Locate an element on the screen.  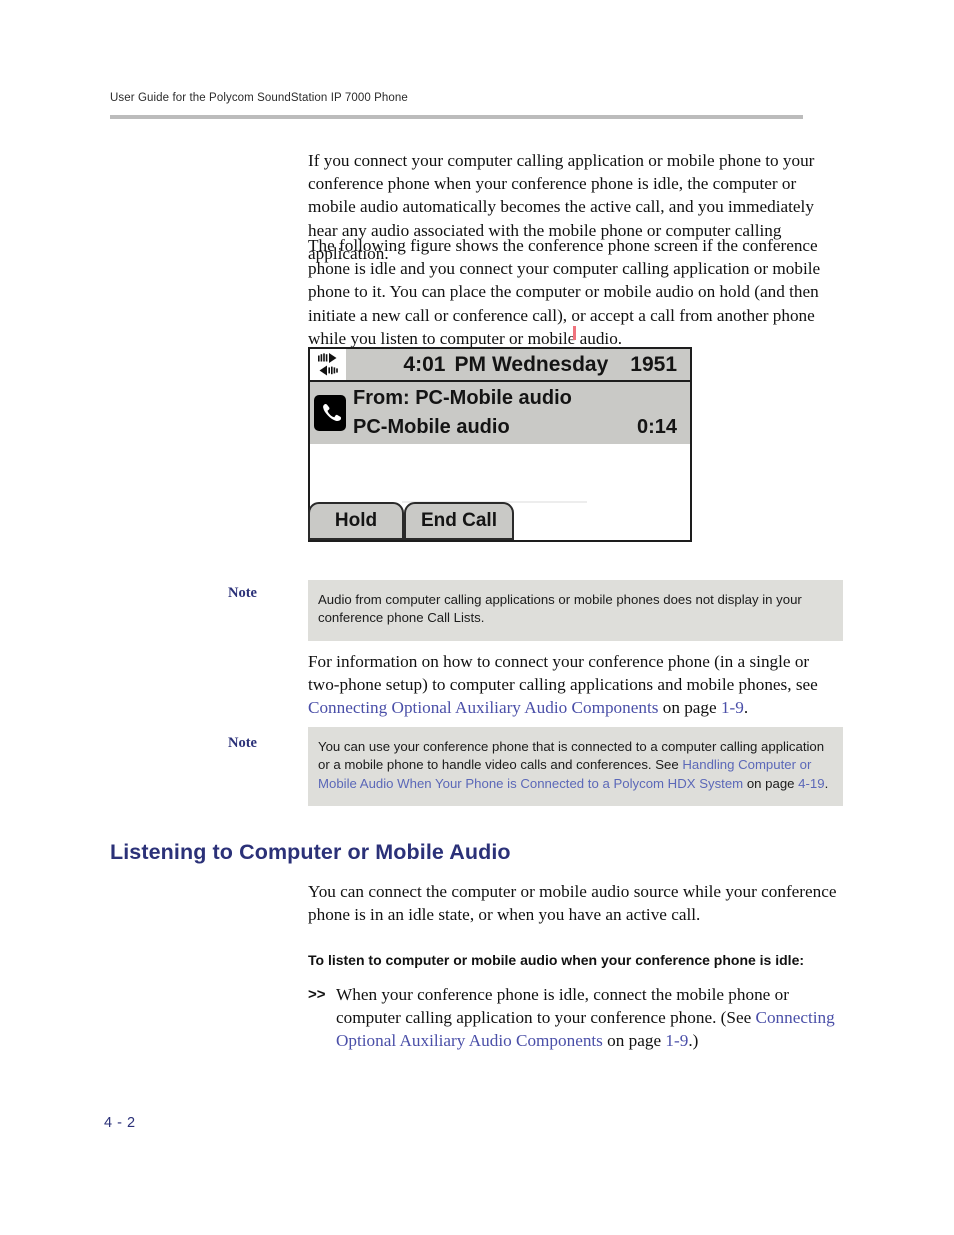
paragraph-3-mid: on page is located at coordinates (689, 708).